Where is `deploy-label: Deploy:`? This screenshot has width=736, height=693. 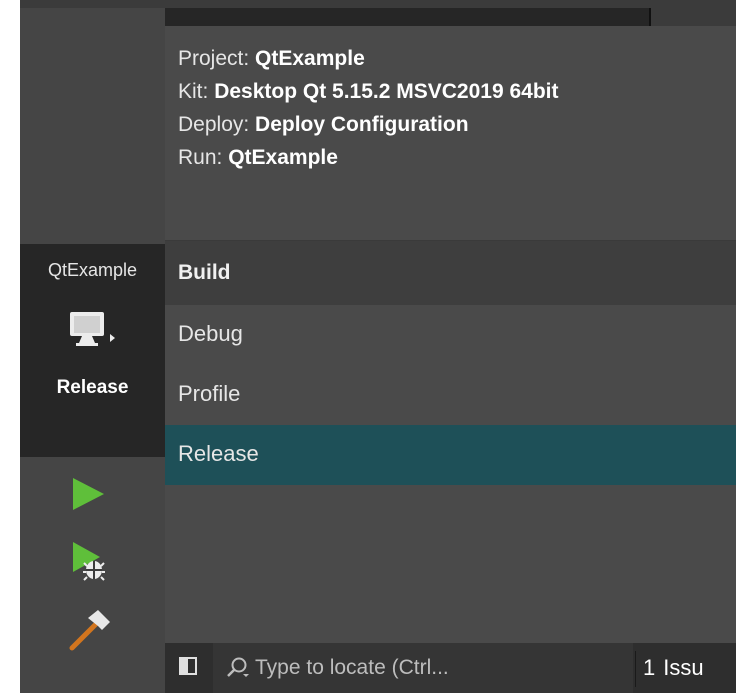 deploy-label: Deploy: is located at coordinates (214, 124).